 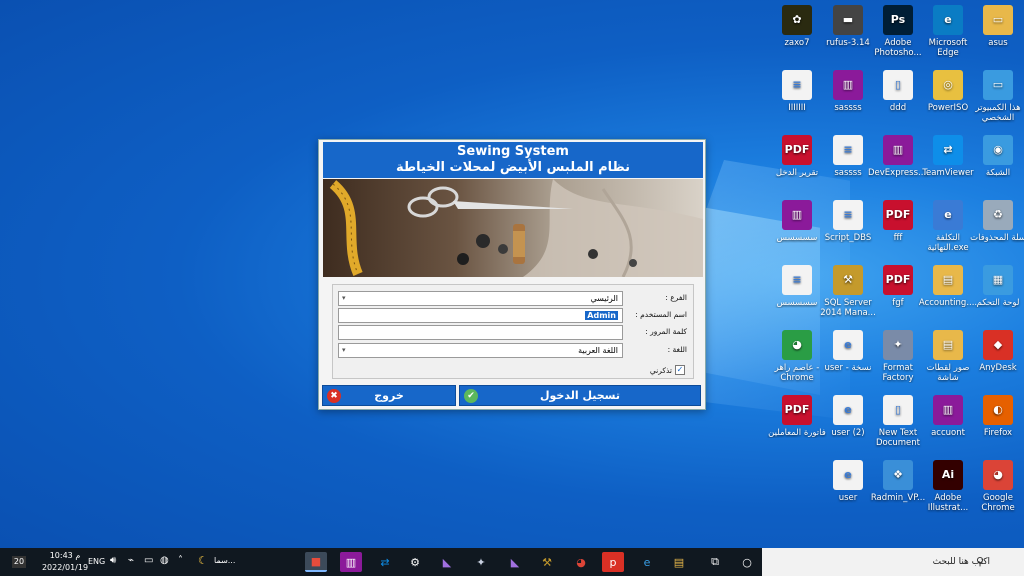 I want to click on remember-label: تذكرني, so click(x=660, y=370).